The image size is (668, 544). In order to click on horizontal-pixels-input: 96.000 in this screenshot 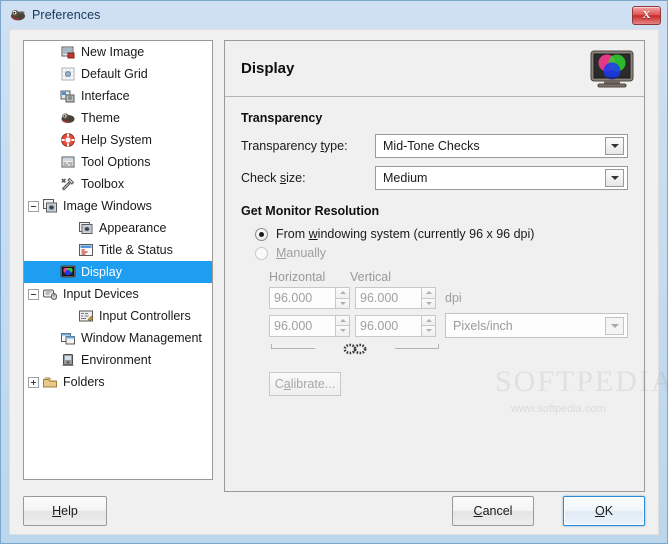, I will do `click(302, 325)`.